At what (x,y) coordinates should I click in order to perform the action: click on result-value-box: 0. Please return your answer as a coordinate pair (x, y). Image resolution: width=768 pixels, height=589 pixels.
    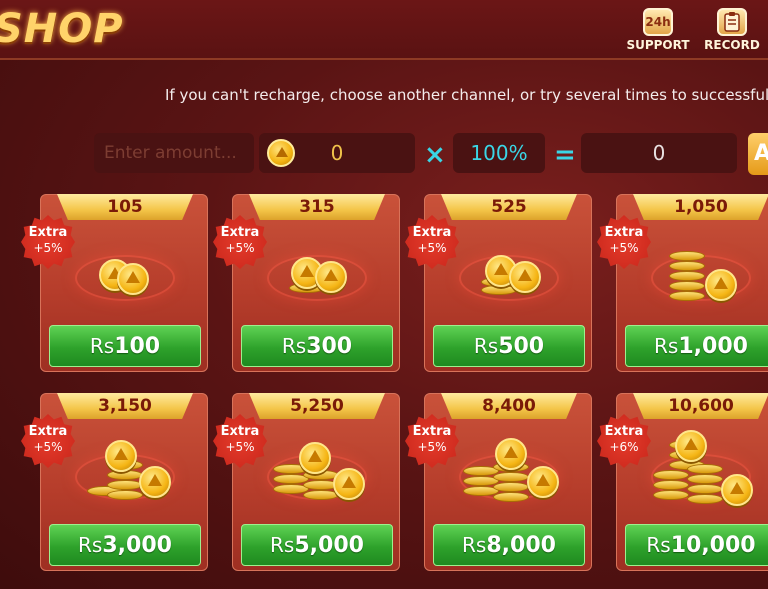
    Looking at the image, I should click on (659, 153).